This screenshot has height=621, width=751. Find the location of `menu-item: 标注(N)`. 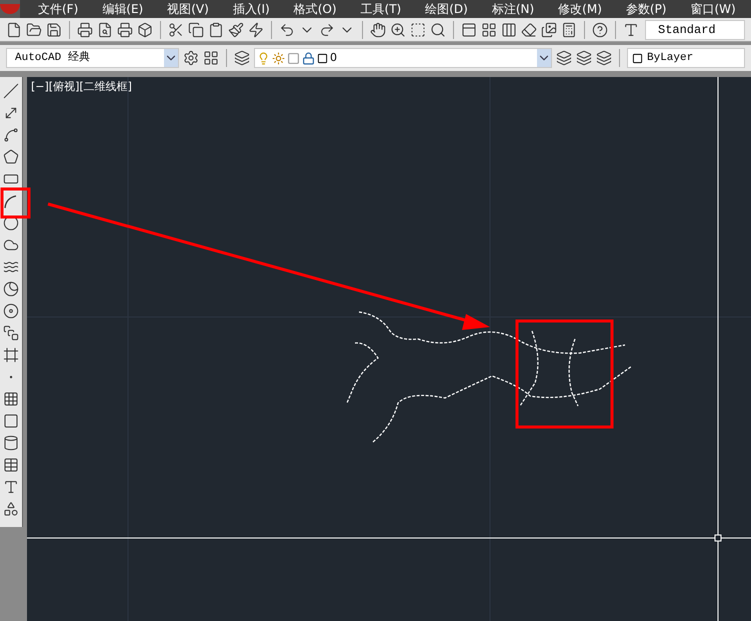

menu-item: 标注(N) is located at coordinates (513, 9).